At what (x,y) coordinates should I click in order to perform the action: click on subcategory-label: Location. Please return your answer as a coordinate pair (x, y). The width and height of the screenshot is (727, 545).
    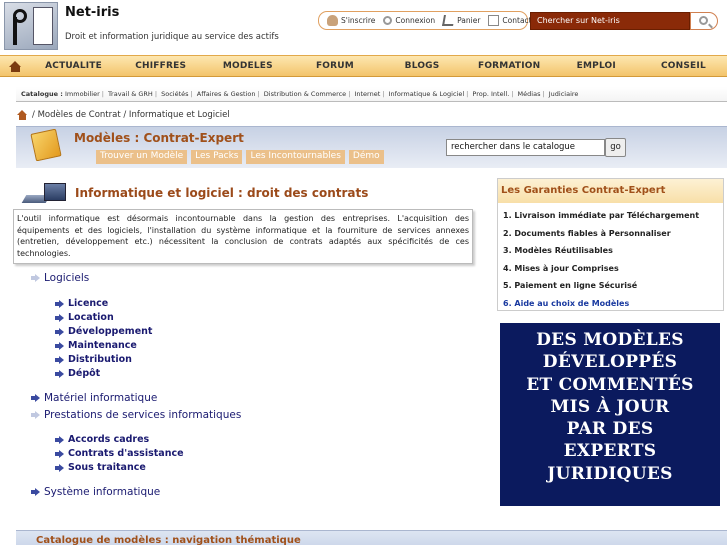
    Looking at the image, I should click on (91, 317).